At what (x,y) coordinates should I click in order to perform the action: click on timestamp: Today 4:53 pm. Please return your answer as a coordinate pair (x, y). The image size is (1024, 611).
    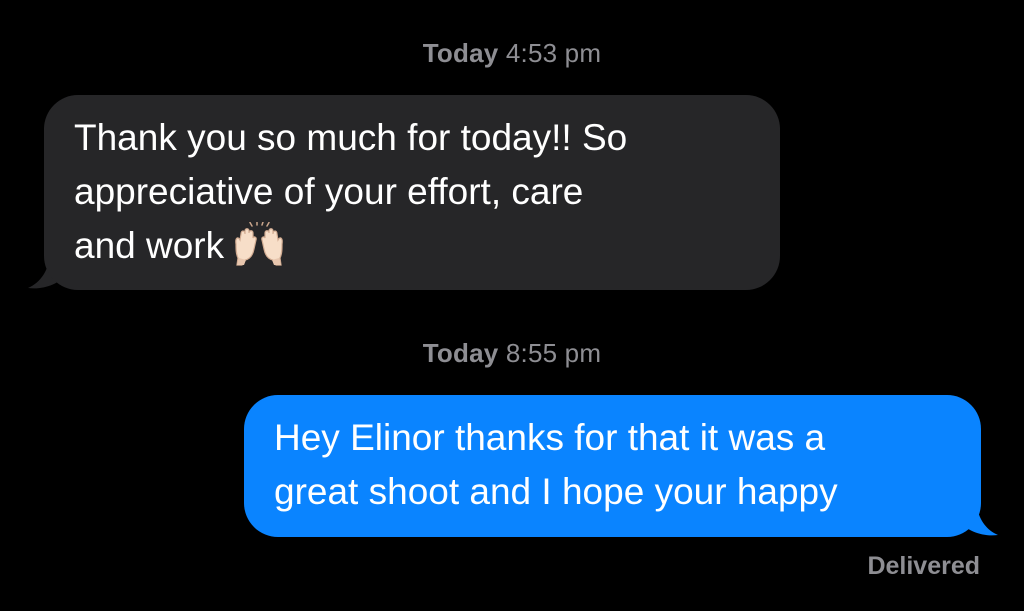
    Looking at the image, I should click on (512, 53).